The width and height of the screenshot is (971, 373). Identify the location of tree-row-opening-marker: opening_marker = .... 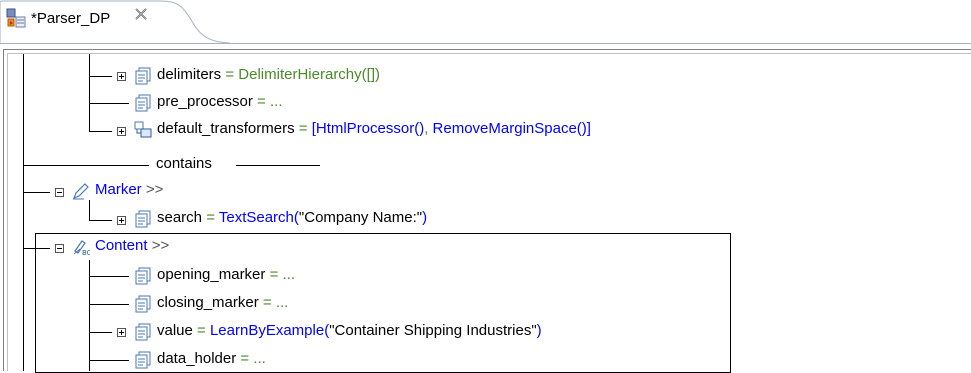
(226, 274).